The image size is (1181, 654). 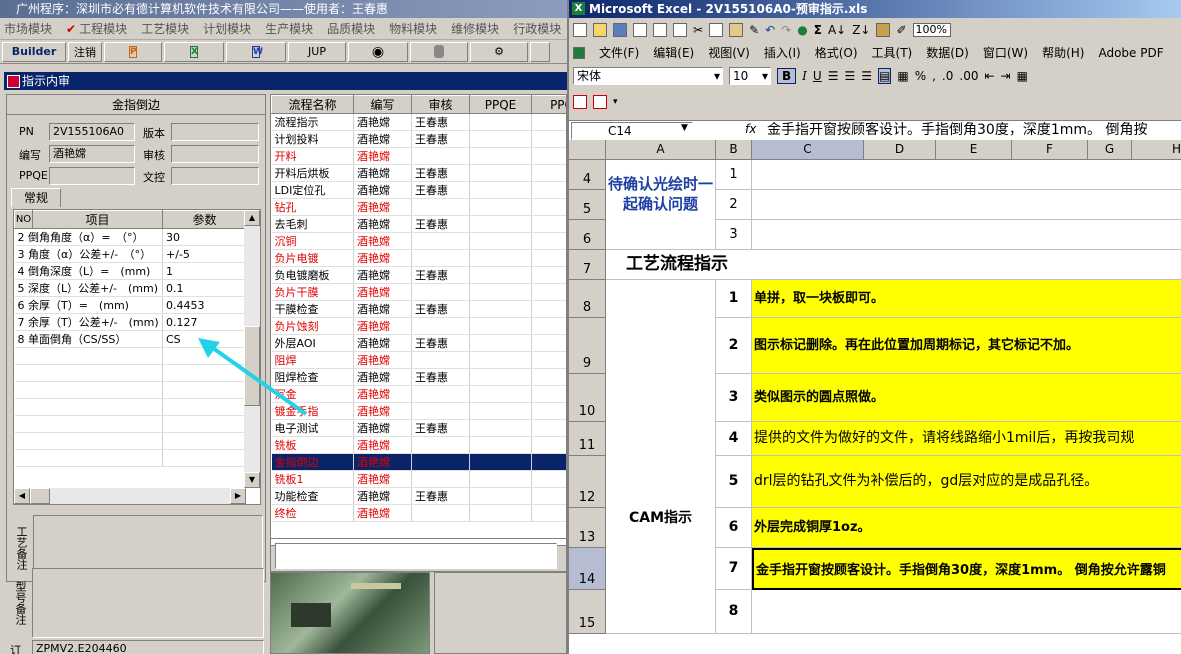 I want to click on menu-material: 物料模块, so click(x=413, y=28).